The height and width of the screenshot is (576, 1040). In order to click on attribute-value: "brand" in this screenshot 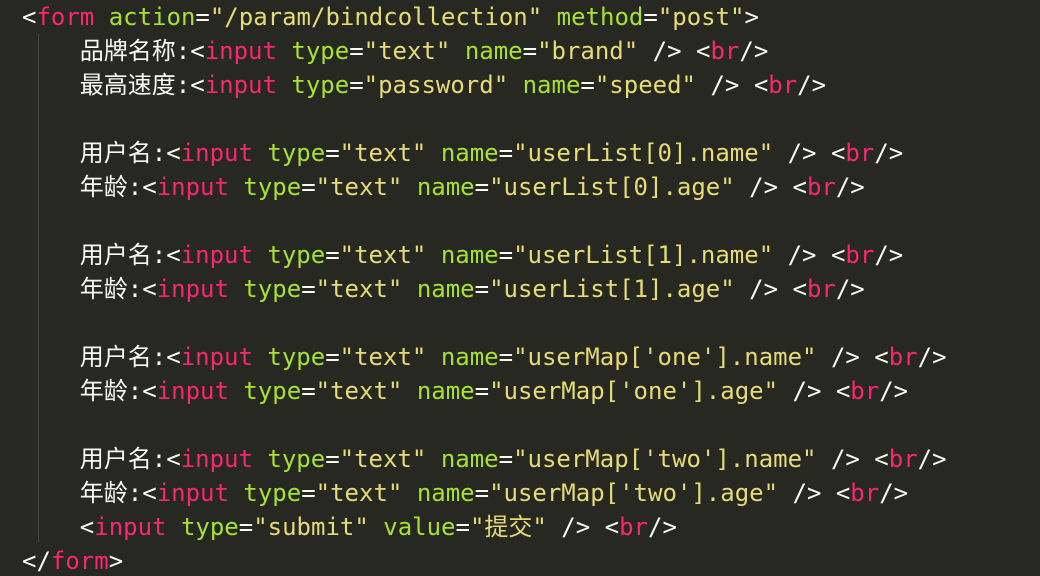, I will do `click(588, 51)`.